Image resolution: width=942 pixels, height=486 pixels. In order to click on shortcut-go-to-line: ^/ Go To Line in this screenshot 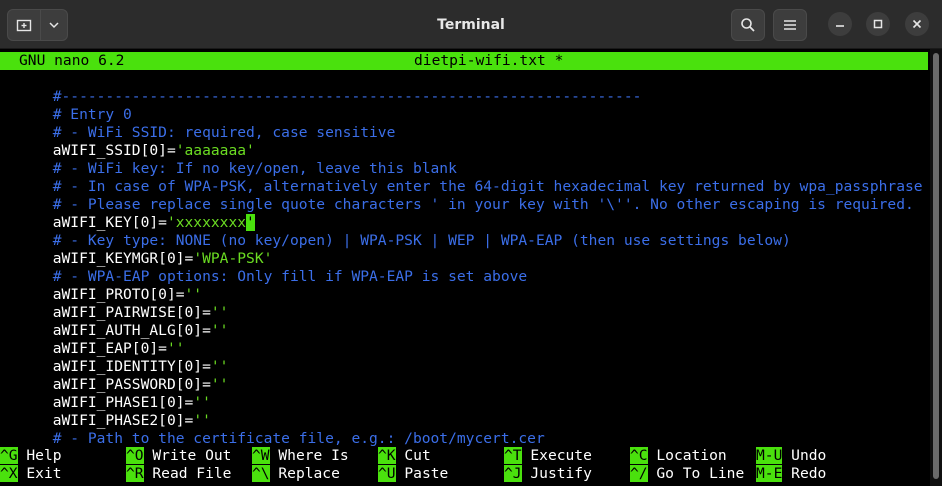, I will do `click(687, 474)`.